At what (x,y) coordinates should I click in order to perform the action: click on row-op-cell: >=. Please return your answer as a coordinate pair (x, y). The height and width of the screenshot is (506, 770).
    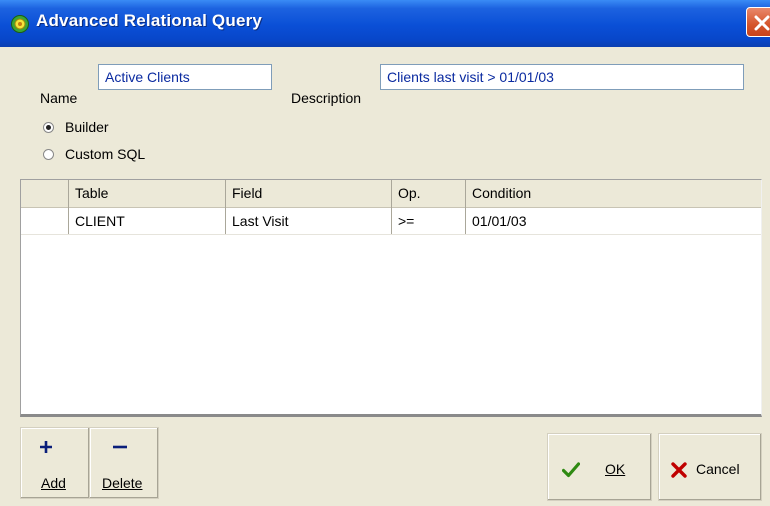
    Looking at the image, I should click on (429, 221).